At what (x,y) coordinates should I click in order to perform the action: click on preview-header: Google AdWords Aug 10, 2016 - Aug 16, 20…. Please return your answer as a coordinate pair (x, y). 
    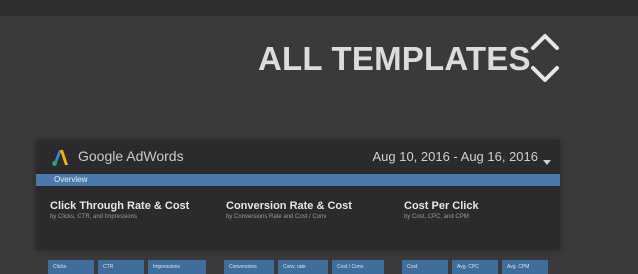
    Looking at the image, I should click on (298, 157).